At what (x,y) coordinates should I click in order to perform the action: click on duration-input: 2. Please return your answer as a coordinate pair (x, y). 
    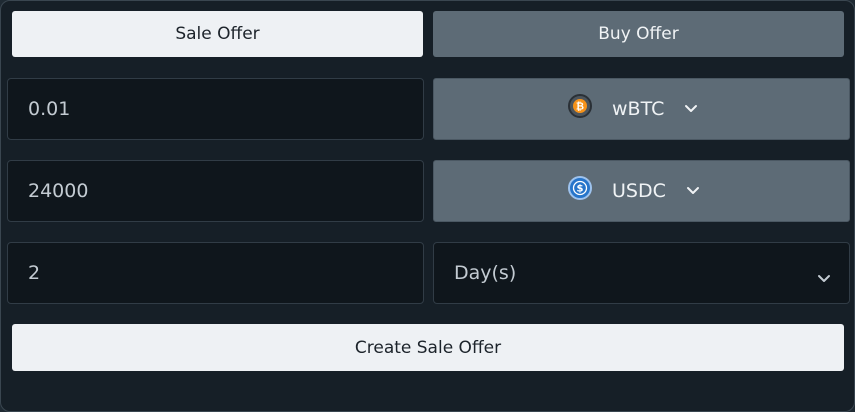
    Looking at the image, I should click on (215, 273).